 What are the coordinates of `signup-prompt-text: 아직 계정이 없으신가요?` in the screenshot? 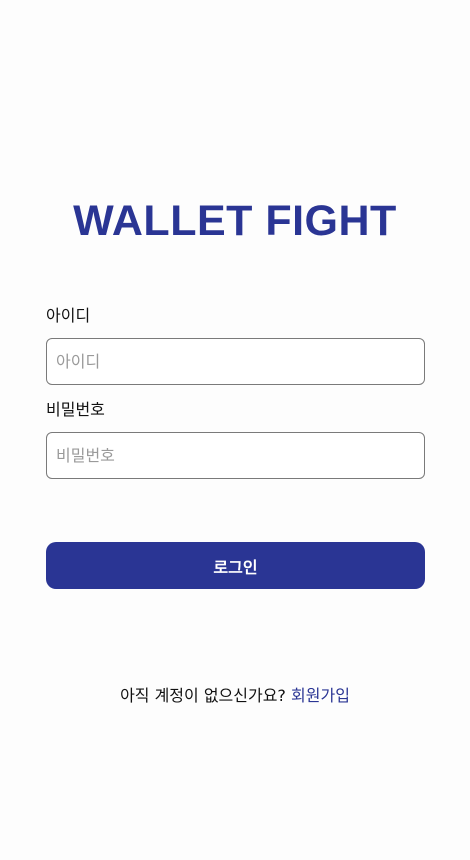 It's located at (203, 695).